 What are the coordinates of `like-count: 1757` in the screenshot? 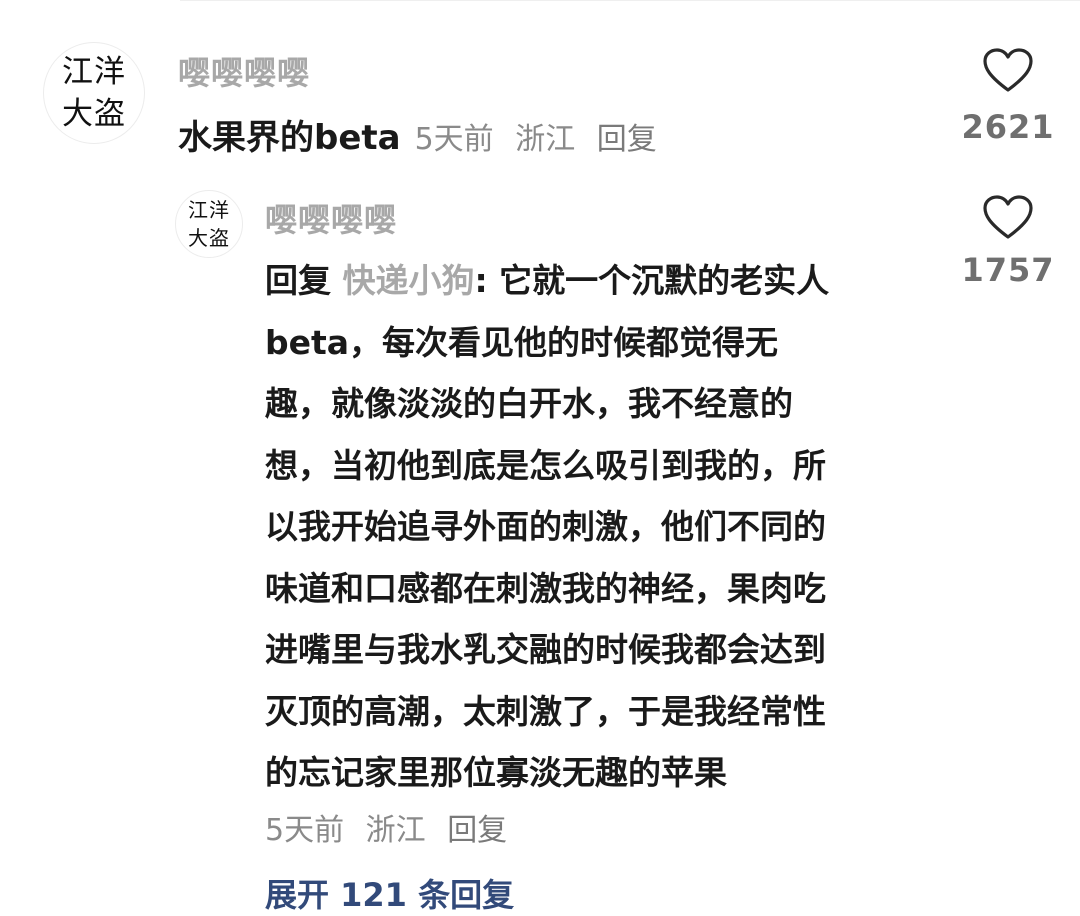 It's located at (1008, 270).